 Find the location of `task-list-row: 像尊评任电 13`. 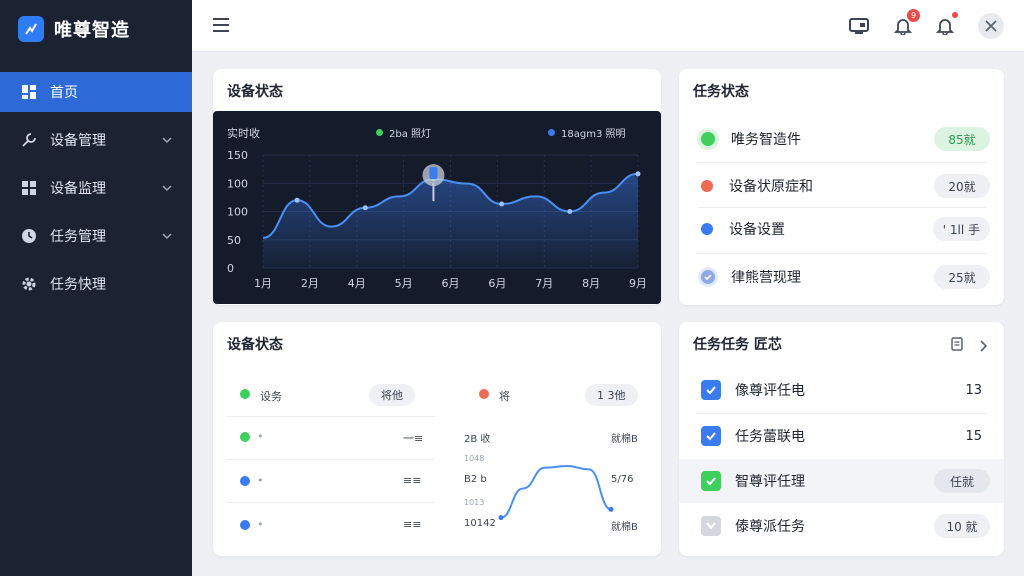

task-list-row: 像尊评任电 13 is located at coordinates (841, 390).